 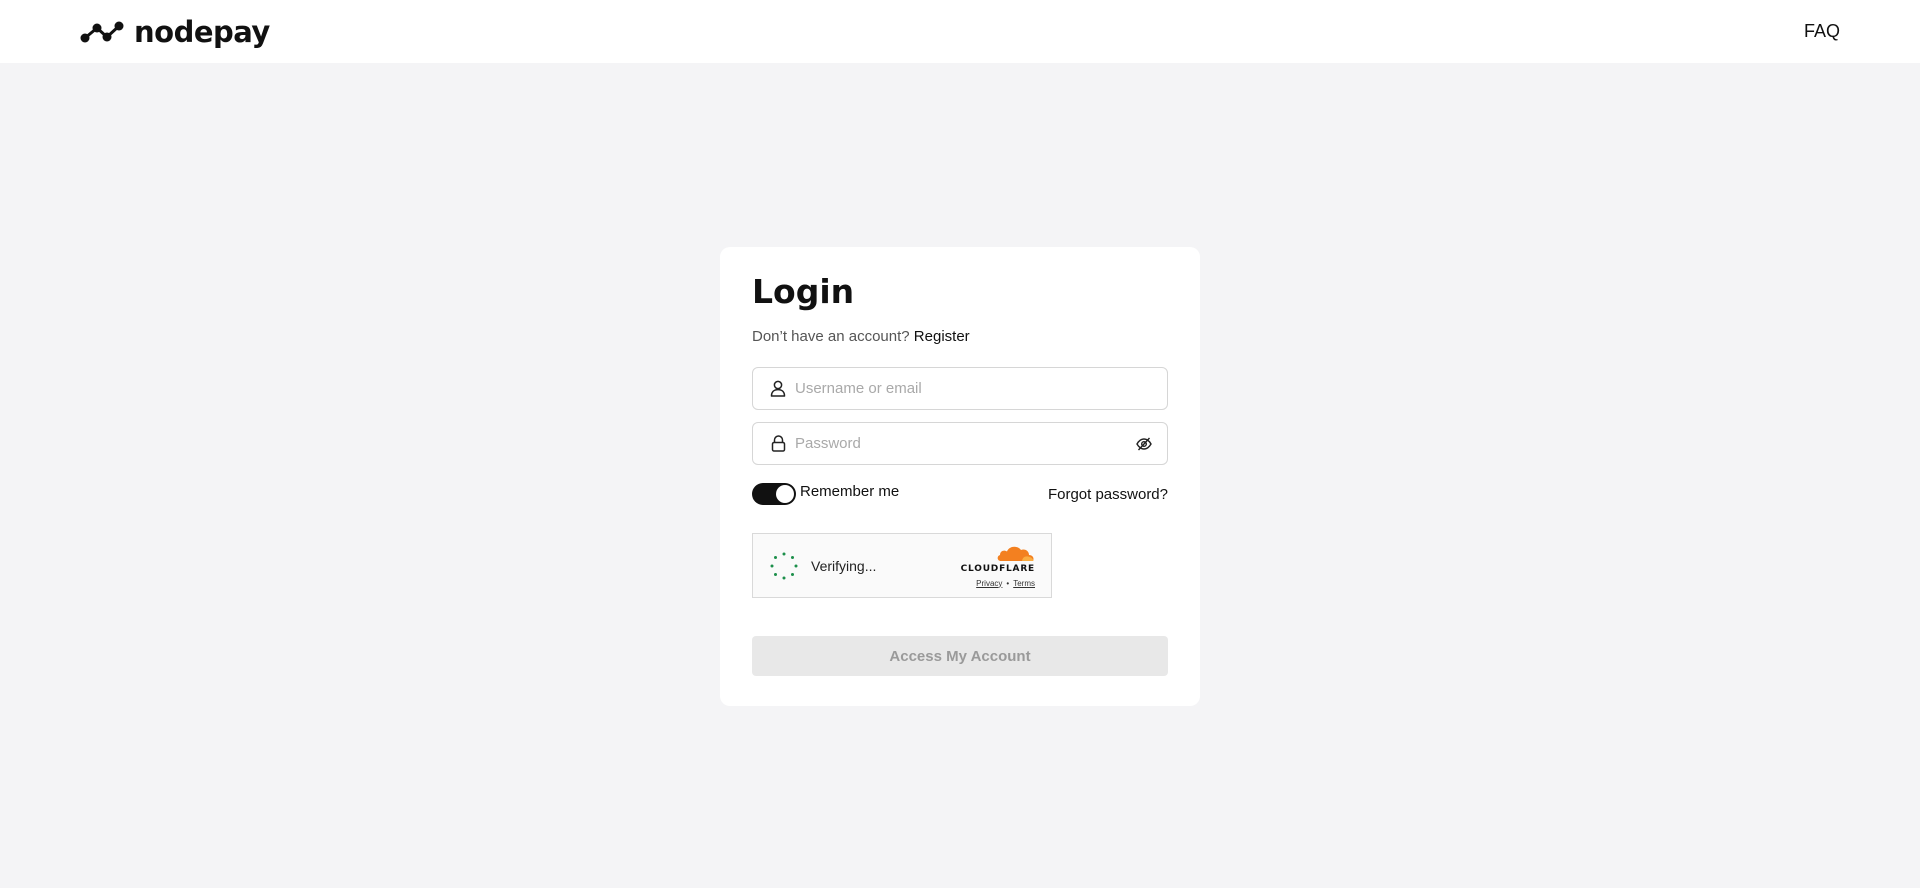 I want to click on cloudflare-wordmark: CLOUDFLARE, so click(x=997, y=568).